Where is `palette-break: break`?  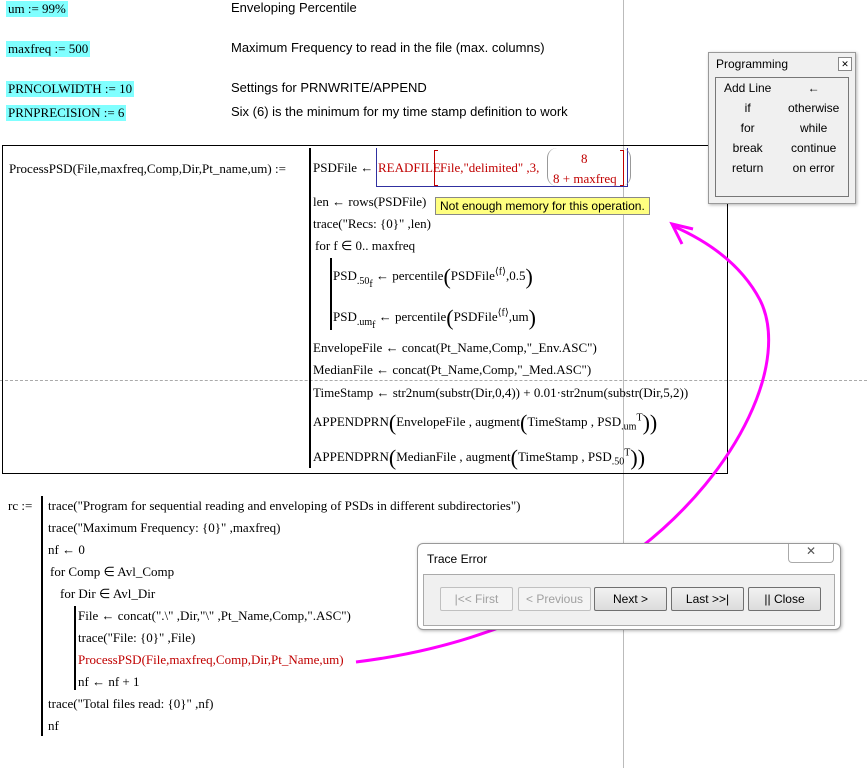
palette-break: break is located at coordinates (747, 148).